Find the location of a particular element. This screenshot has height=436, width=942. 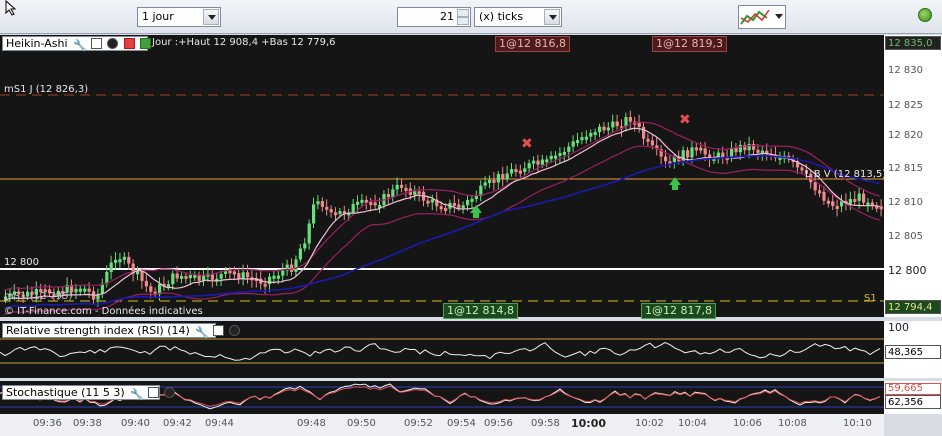

time-tick: 10:08 is located at coordinates (792, 423).